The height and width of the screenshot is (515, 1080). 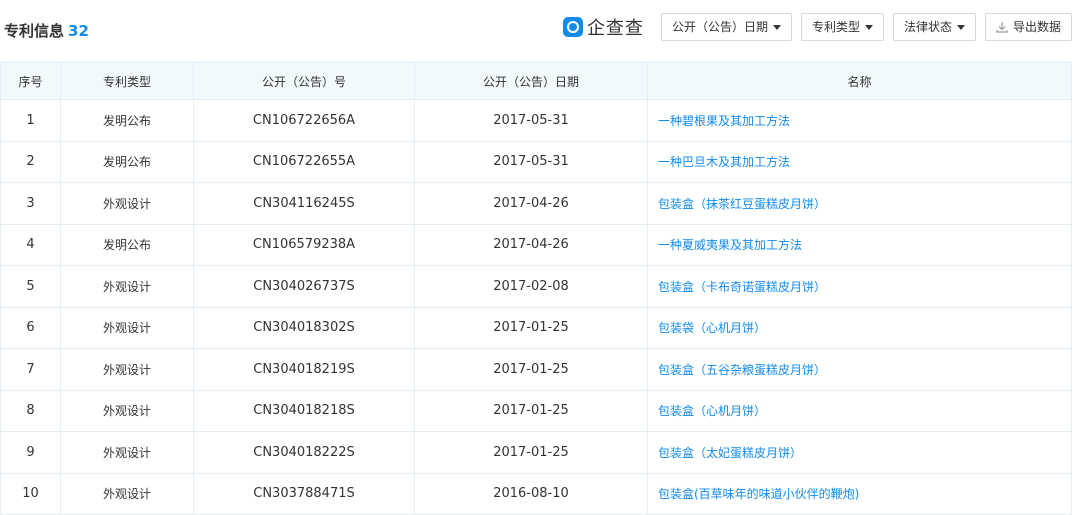 What do you see at coordinates (927, 27) in the screenshot?
I see `filter-label: 法律状态` at bounding box center [927, 27].